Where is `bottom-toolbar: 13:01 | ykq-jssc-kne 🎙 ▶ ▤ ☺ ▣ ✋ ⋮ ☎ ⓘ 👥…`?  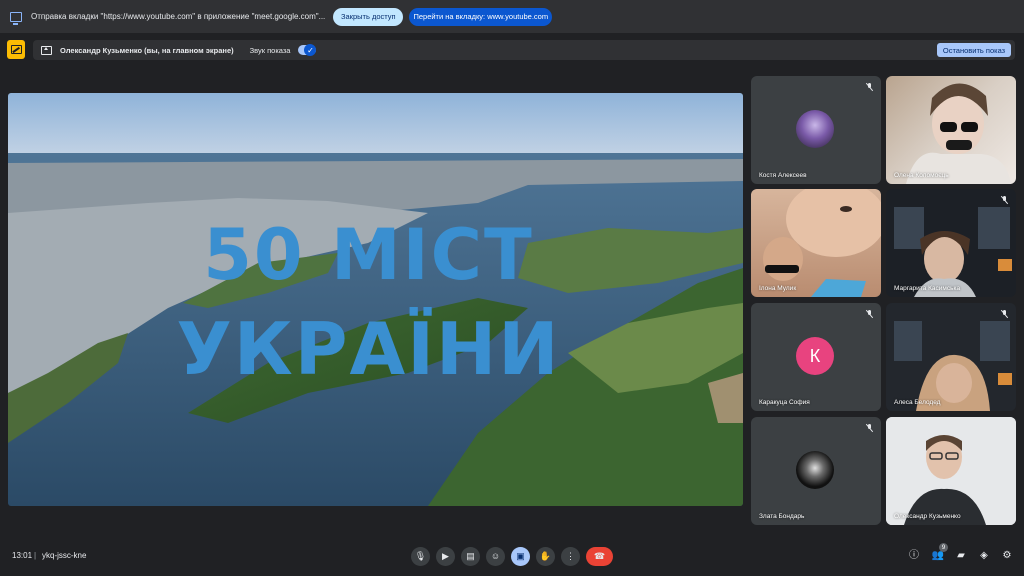 bottom-toolbar: 13:01 | ykq-jssc-kne 🎙 ▶ ▤ ☺ ▣ ✋ ⋮ ☎ ⓘ 👥… is located at coordinates (512, 558).